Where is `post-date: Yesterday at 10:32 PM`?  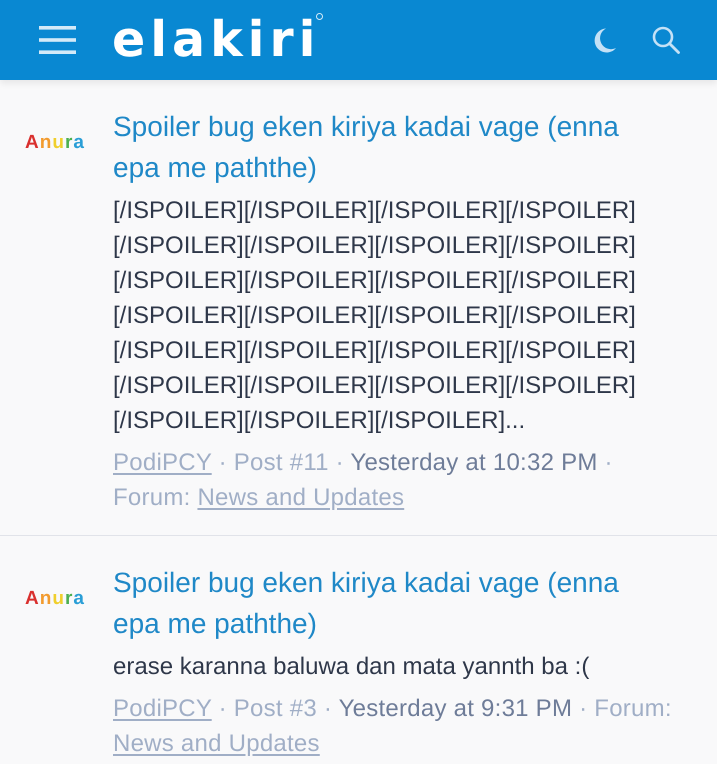 post-date: Yesterday at 10:32 PM is located at coordinates (474, 462).